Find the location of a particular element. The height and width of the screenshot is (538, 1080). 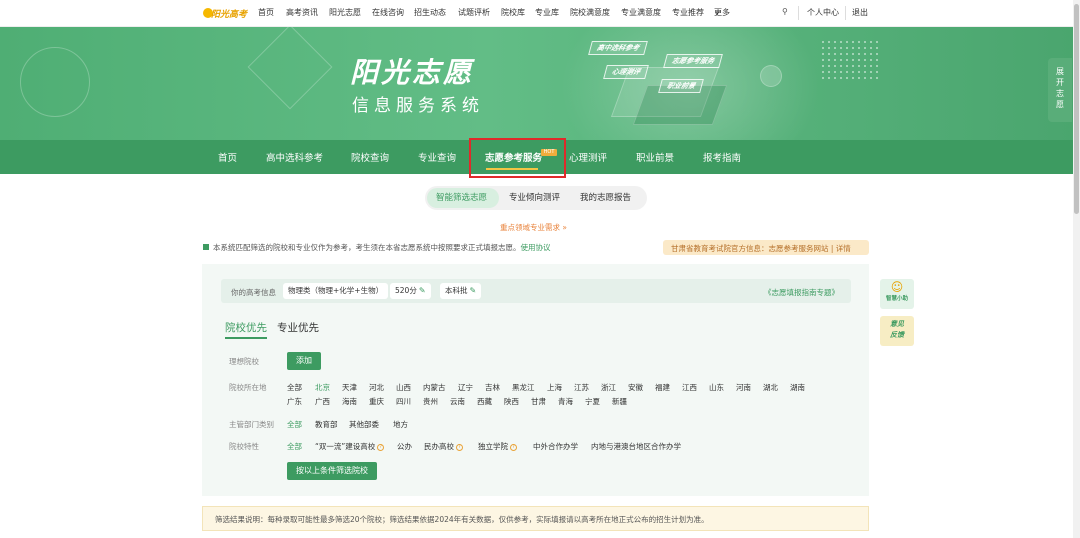

location-option: 重庆 is located at coordinates (376, 401).